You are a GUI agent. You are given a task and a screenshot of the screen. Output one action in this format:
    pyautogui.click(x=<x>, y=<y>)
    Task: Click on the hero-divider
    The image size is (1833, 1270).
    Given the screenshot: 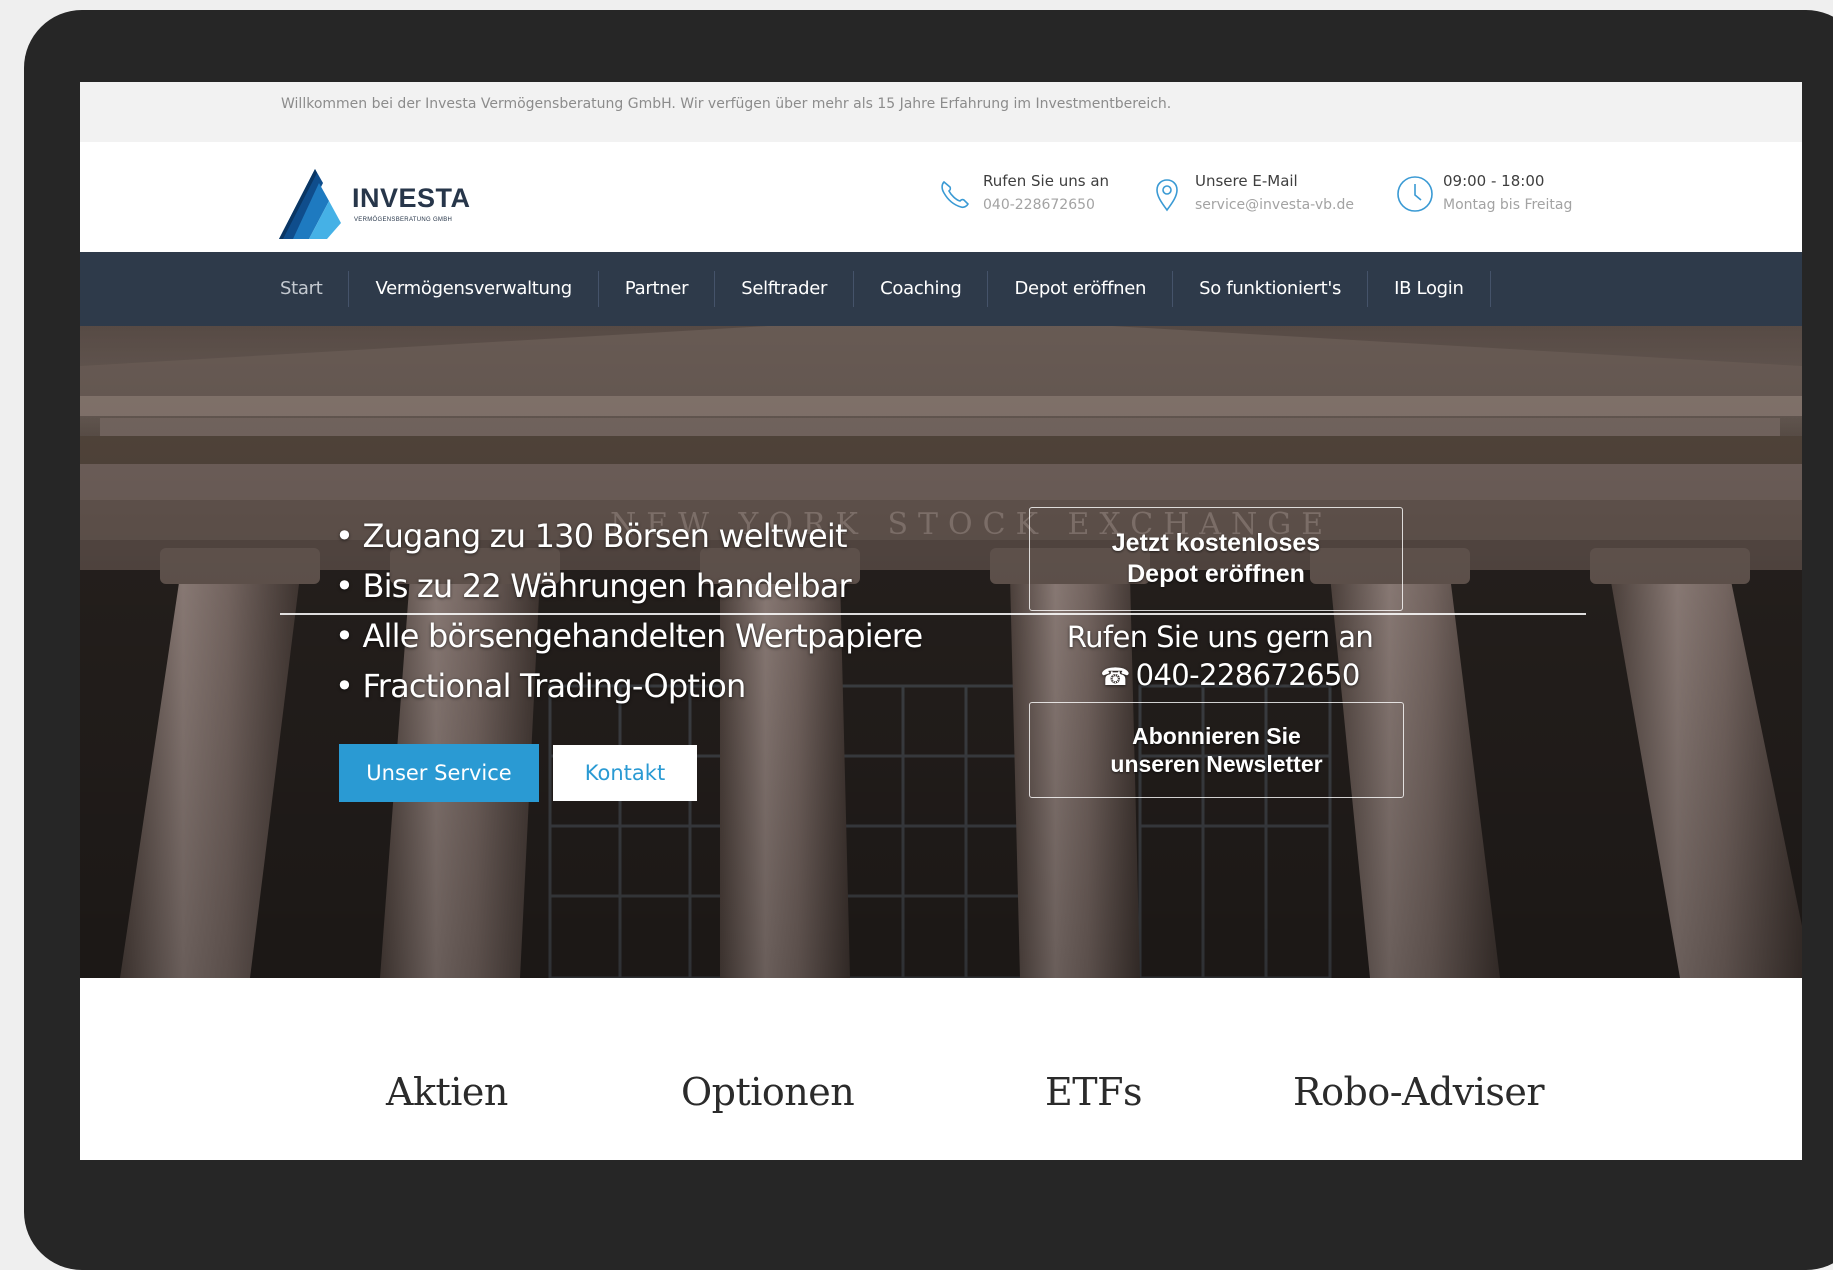 What is the action you would take?
    pyautogui.click(x=933, y=614)
    